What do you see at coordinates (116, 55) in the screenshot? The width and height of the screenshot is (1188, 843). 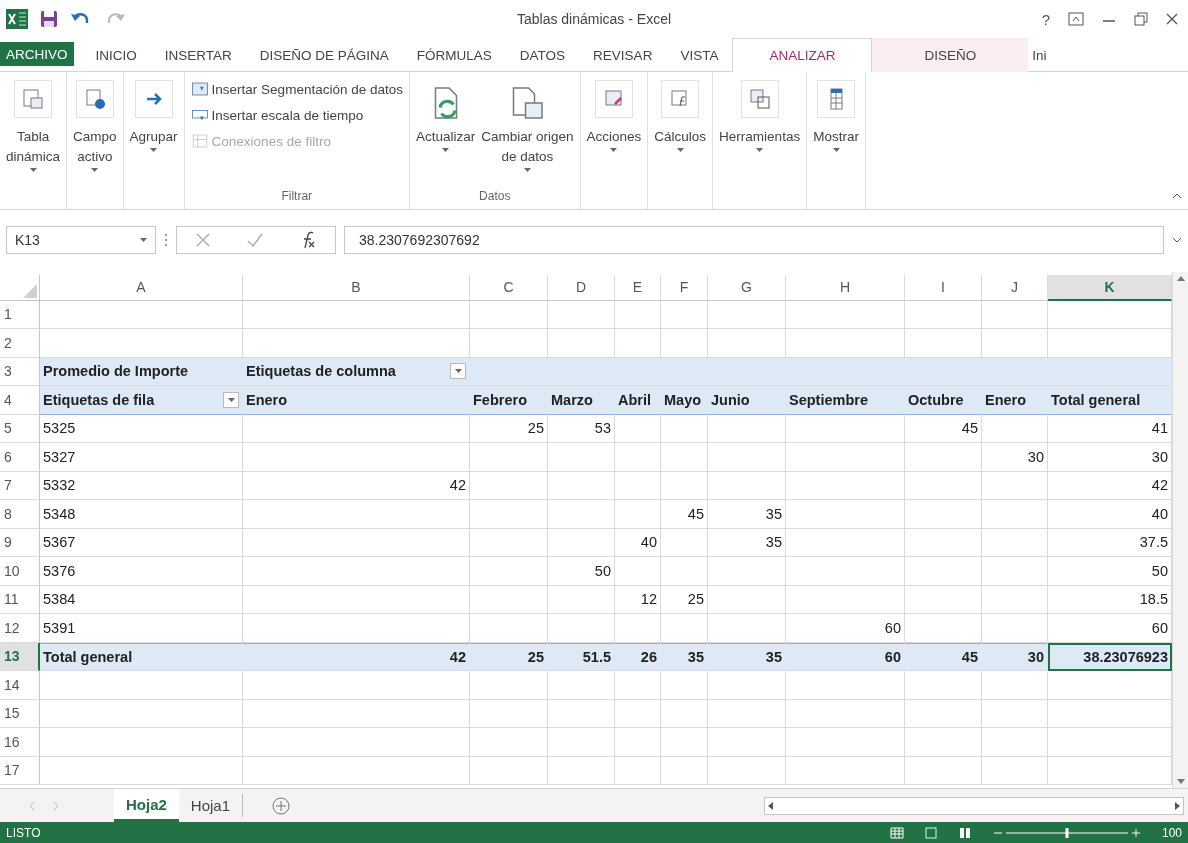 I see `ribbon-tab: INICIO` at bounding box center [116, 55].